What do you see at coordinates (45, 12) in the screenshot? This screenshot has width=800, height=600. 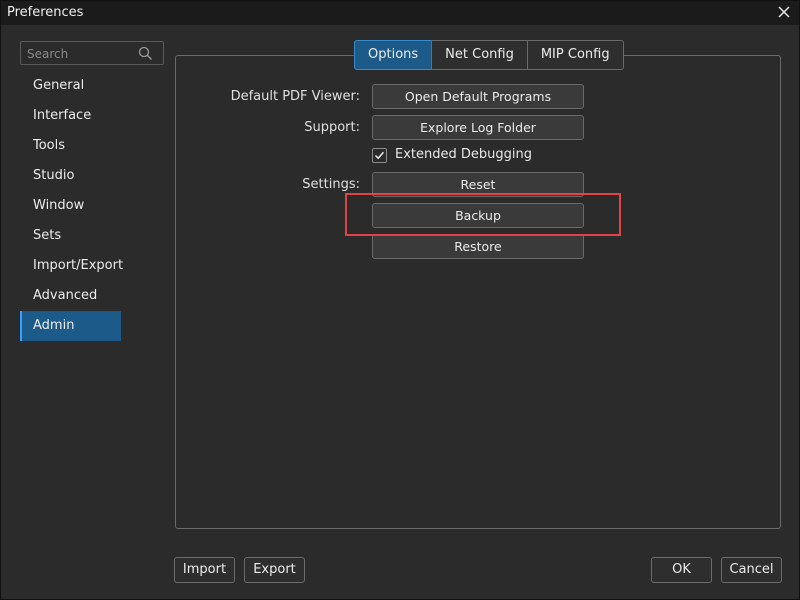 I see `window-title: Preferences` at bounding box center [45, 12].